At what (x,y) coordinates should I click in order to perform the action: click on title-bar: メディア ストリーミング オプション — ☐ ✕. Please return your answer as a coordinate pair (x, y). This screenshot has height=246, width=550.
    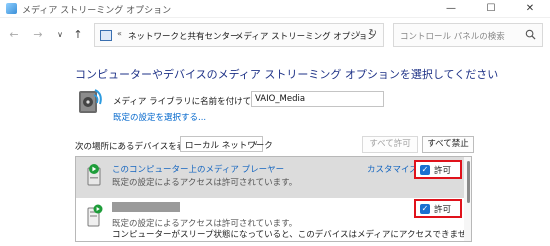
    Looking at the image, I should click on (275, 9).